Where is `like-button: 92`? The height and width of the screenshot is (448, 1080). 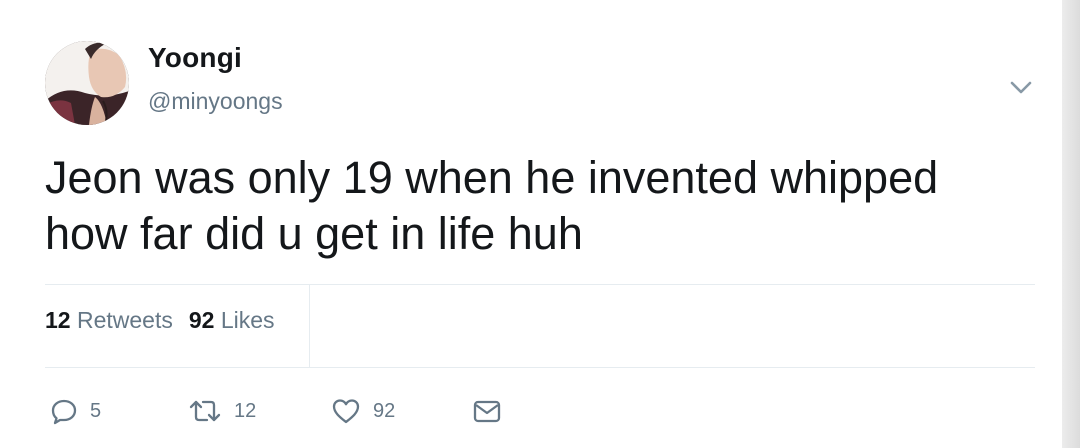
like-button: 92 is located at coordinates (363, 411).